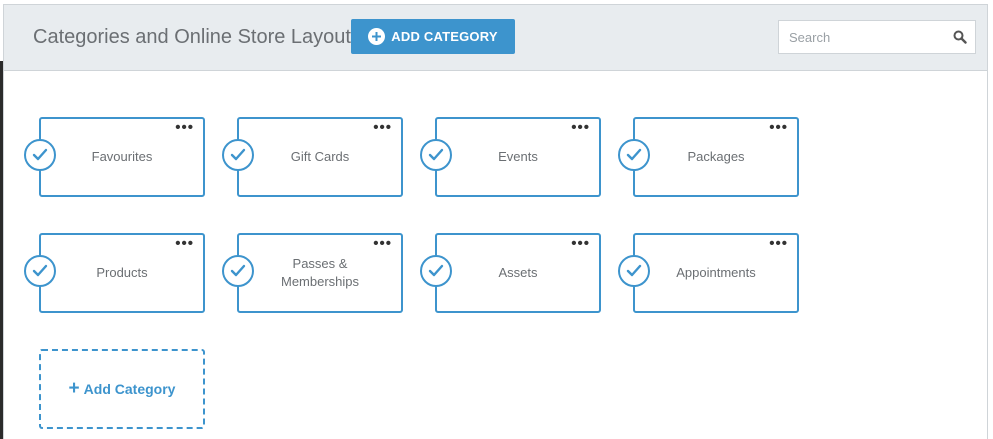  Describe the element at coordinates (716, 157) in the screenshot. I see `category-tile-packages: Packages •••` at that location.